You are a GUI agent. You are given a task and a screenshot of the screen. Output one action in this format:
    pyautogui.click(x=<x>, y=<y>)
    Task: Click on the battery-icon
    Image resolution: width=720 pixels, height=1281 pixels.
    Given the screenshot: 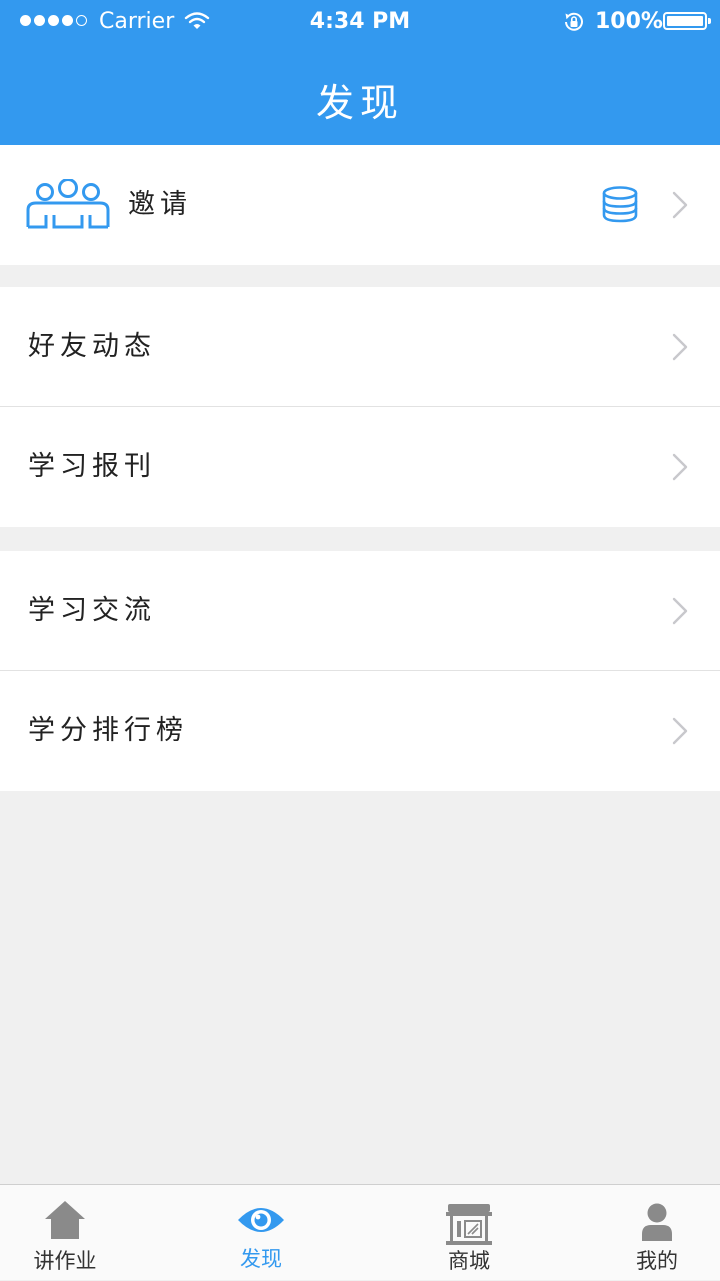 What is the action you would take?
    pyautogui.click(x=687, y=21)
    